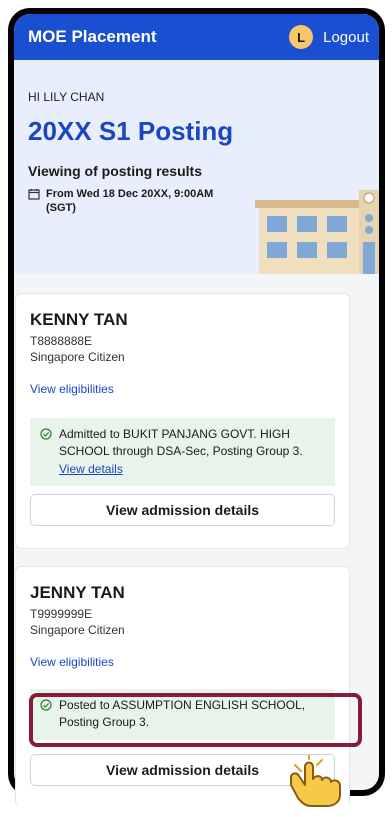  What do you see at coordinates (182, 510) in the screenshot?
I see `view-admission-details-button: View admission details` at bounding box center [182, 510].